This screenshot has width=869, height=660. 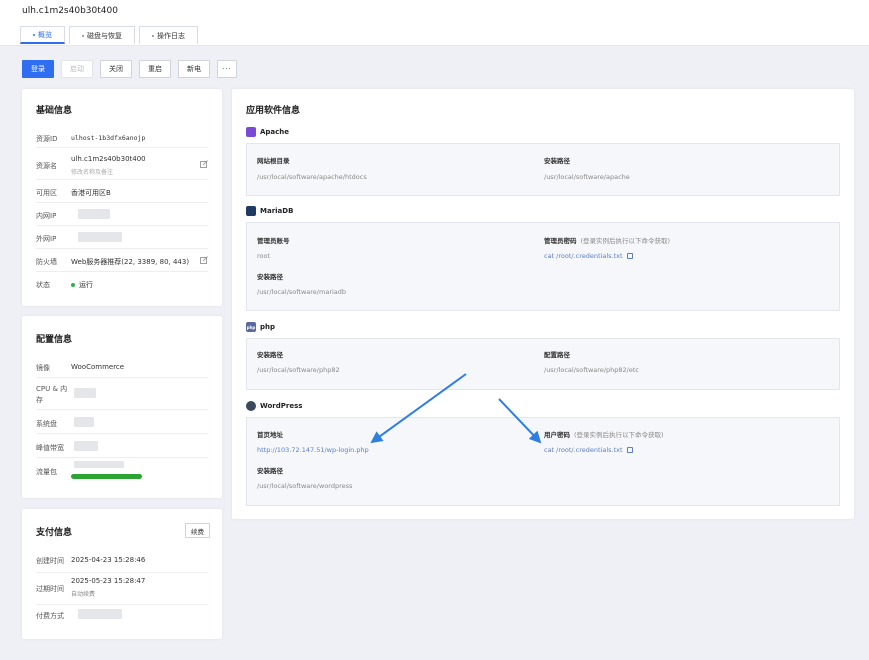 What do you see at coordinates (54, 533) in the screenshot?
I see `payment-info-title: 支付信息` at bounding box center [54, 533].